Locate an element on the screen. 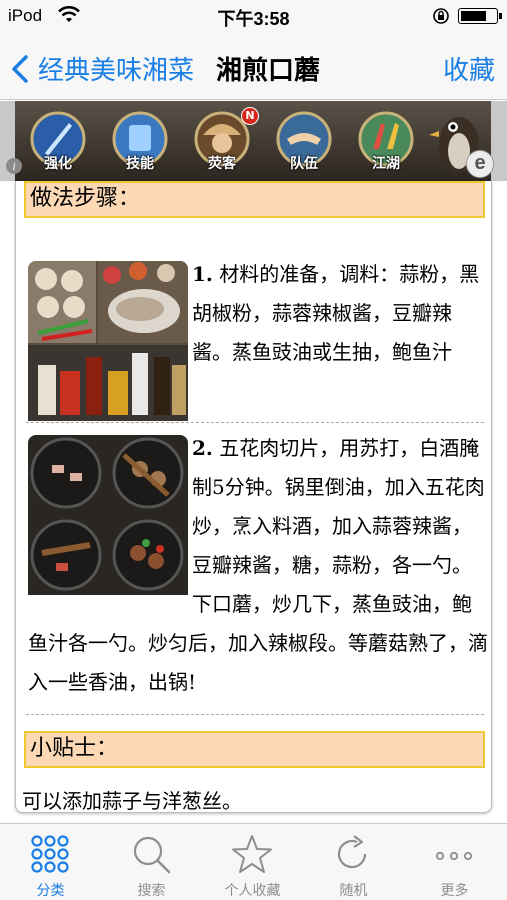 The height and width of the screenshot is (900, 507). favorite-button: 收藏 is located at coordinates (469, 68).